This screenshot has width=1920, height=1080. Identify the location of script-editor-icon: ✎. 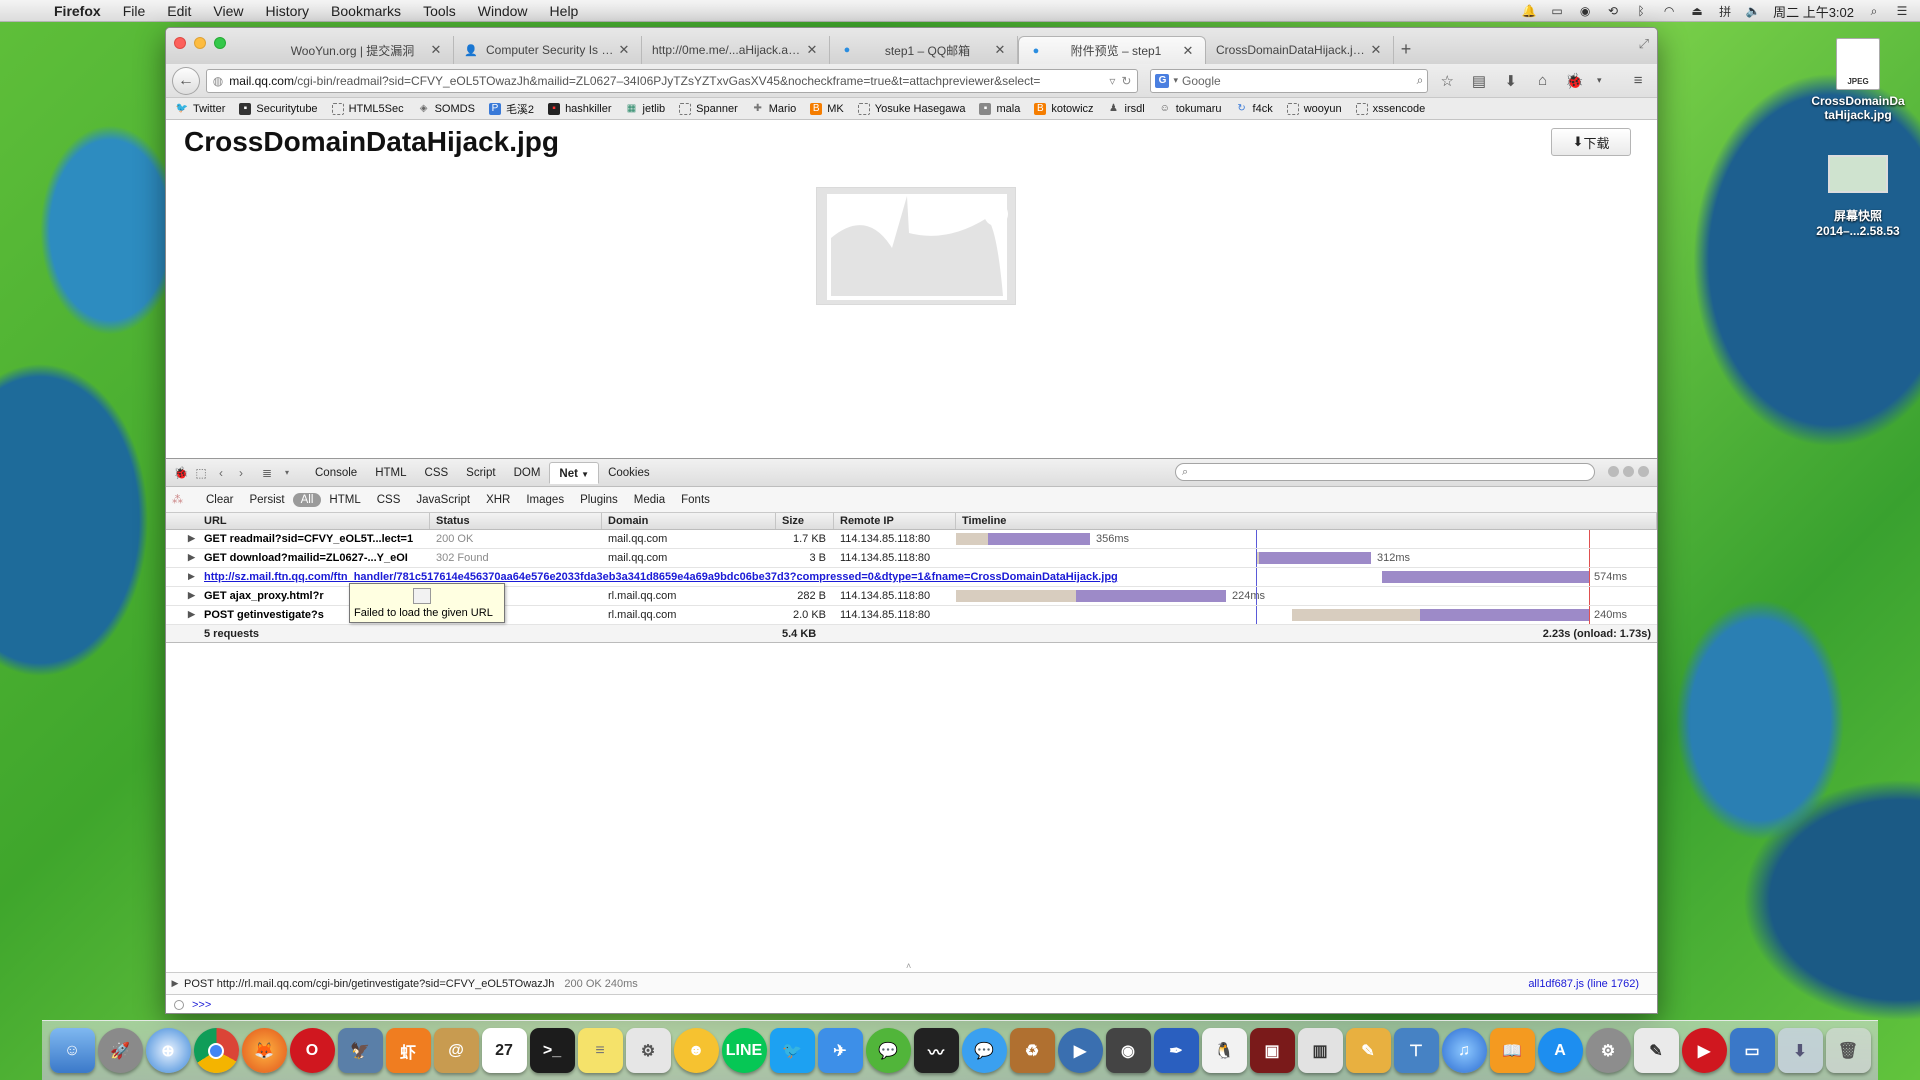
(1656, 1050).